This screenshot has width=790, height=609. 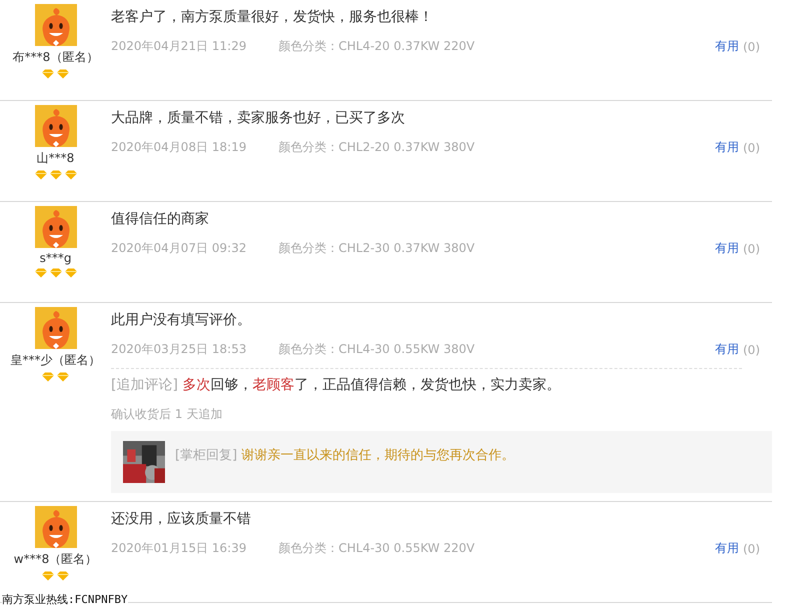 I want to click on review-date: 2020年03月25日 18:53, so click(x=178, y=349).